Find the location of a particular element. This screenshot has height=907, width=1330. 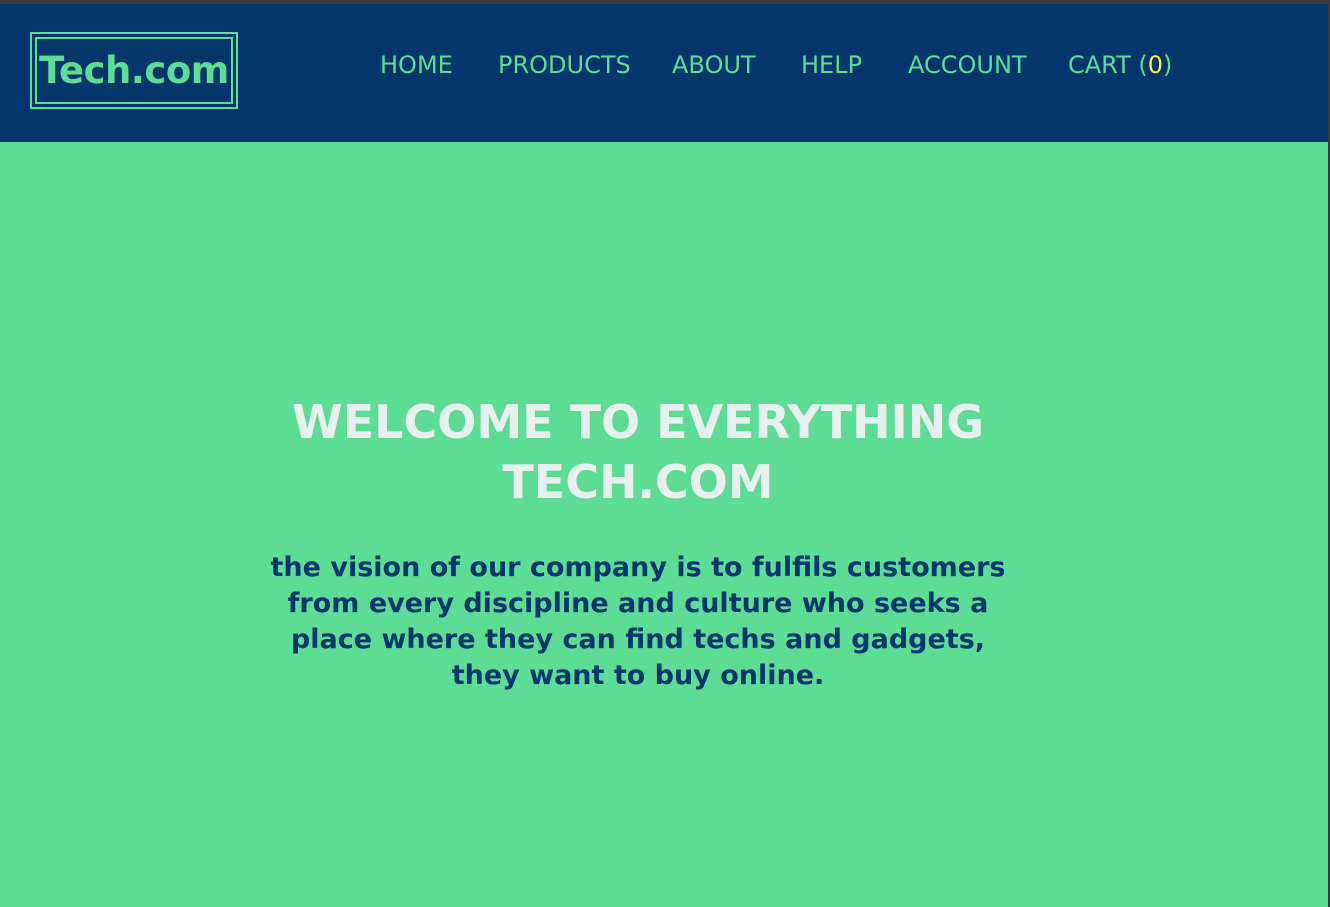

nav-link-products: PRODUCTS is located at coordinates (564, 65).